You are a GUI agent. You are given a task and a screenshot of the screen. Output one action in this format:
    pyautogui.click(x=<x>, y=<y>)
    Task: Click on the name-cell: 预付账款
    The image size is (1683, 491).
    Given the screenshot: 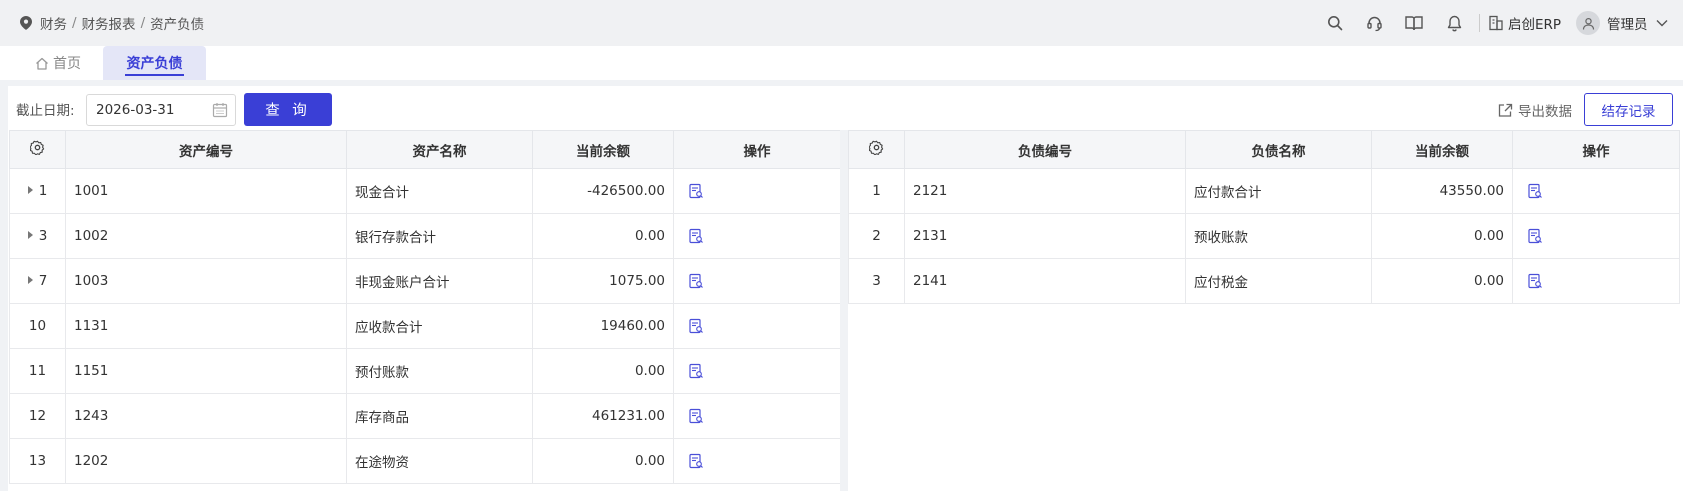 What is the action you would take?
    pyautogui.click(x=439, y=371)
    